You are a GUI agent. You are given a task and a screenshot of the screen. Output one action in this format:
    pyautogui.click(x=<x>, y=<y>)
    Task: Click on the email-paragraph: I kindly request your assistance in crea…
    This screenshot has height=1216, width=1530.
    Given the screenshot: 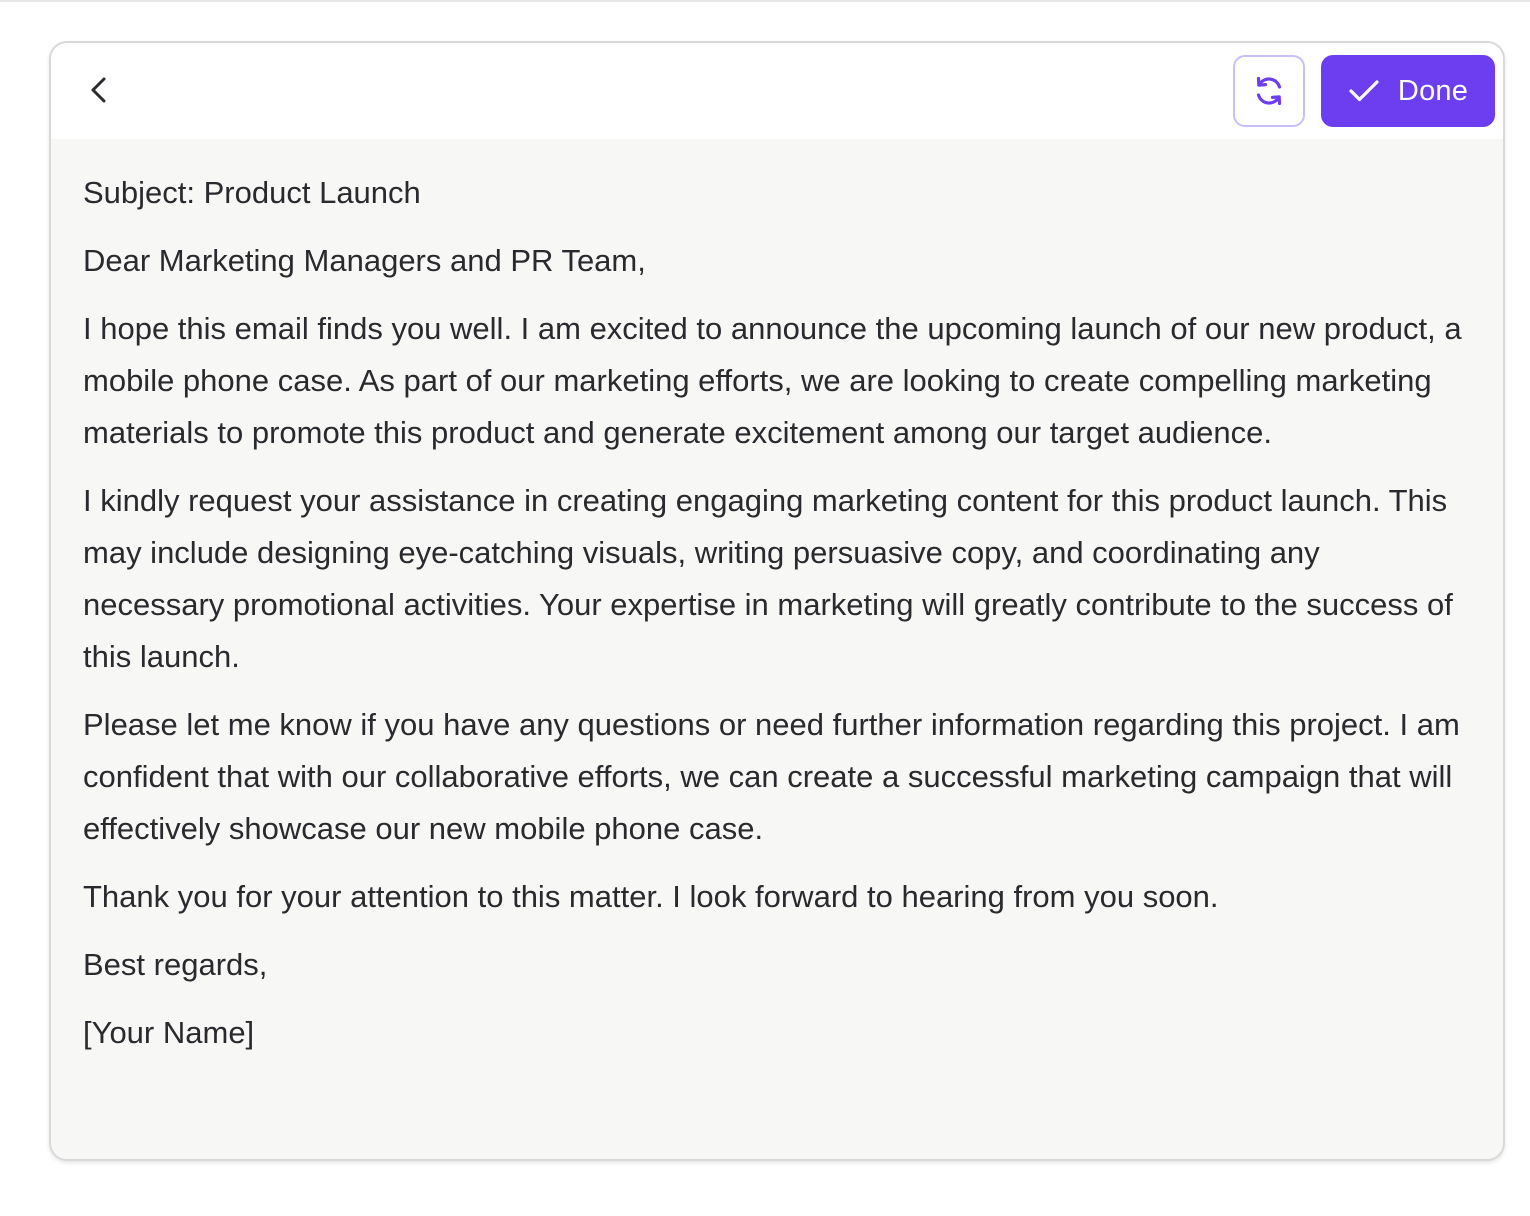 What is the action you would take?
    pyautogui.click(x=768, y=578)
    